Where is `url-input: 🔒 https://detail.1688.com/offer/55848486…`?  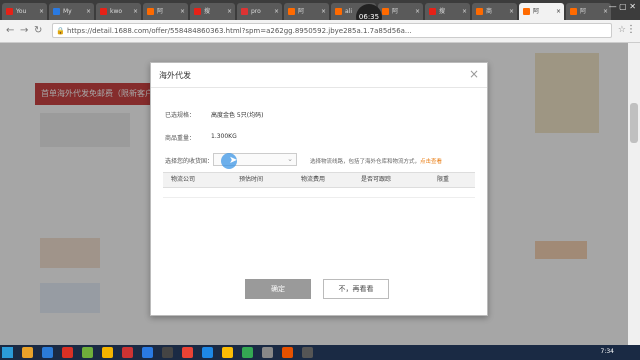 url-input: 🔒 https://detail.1688.com/offer/55848486… is located at coordinates (332, 30).